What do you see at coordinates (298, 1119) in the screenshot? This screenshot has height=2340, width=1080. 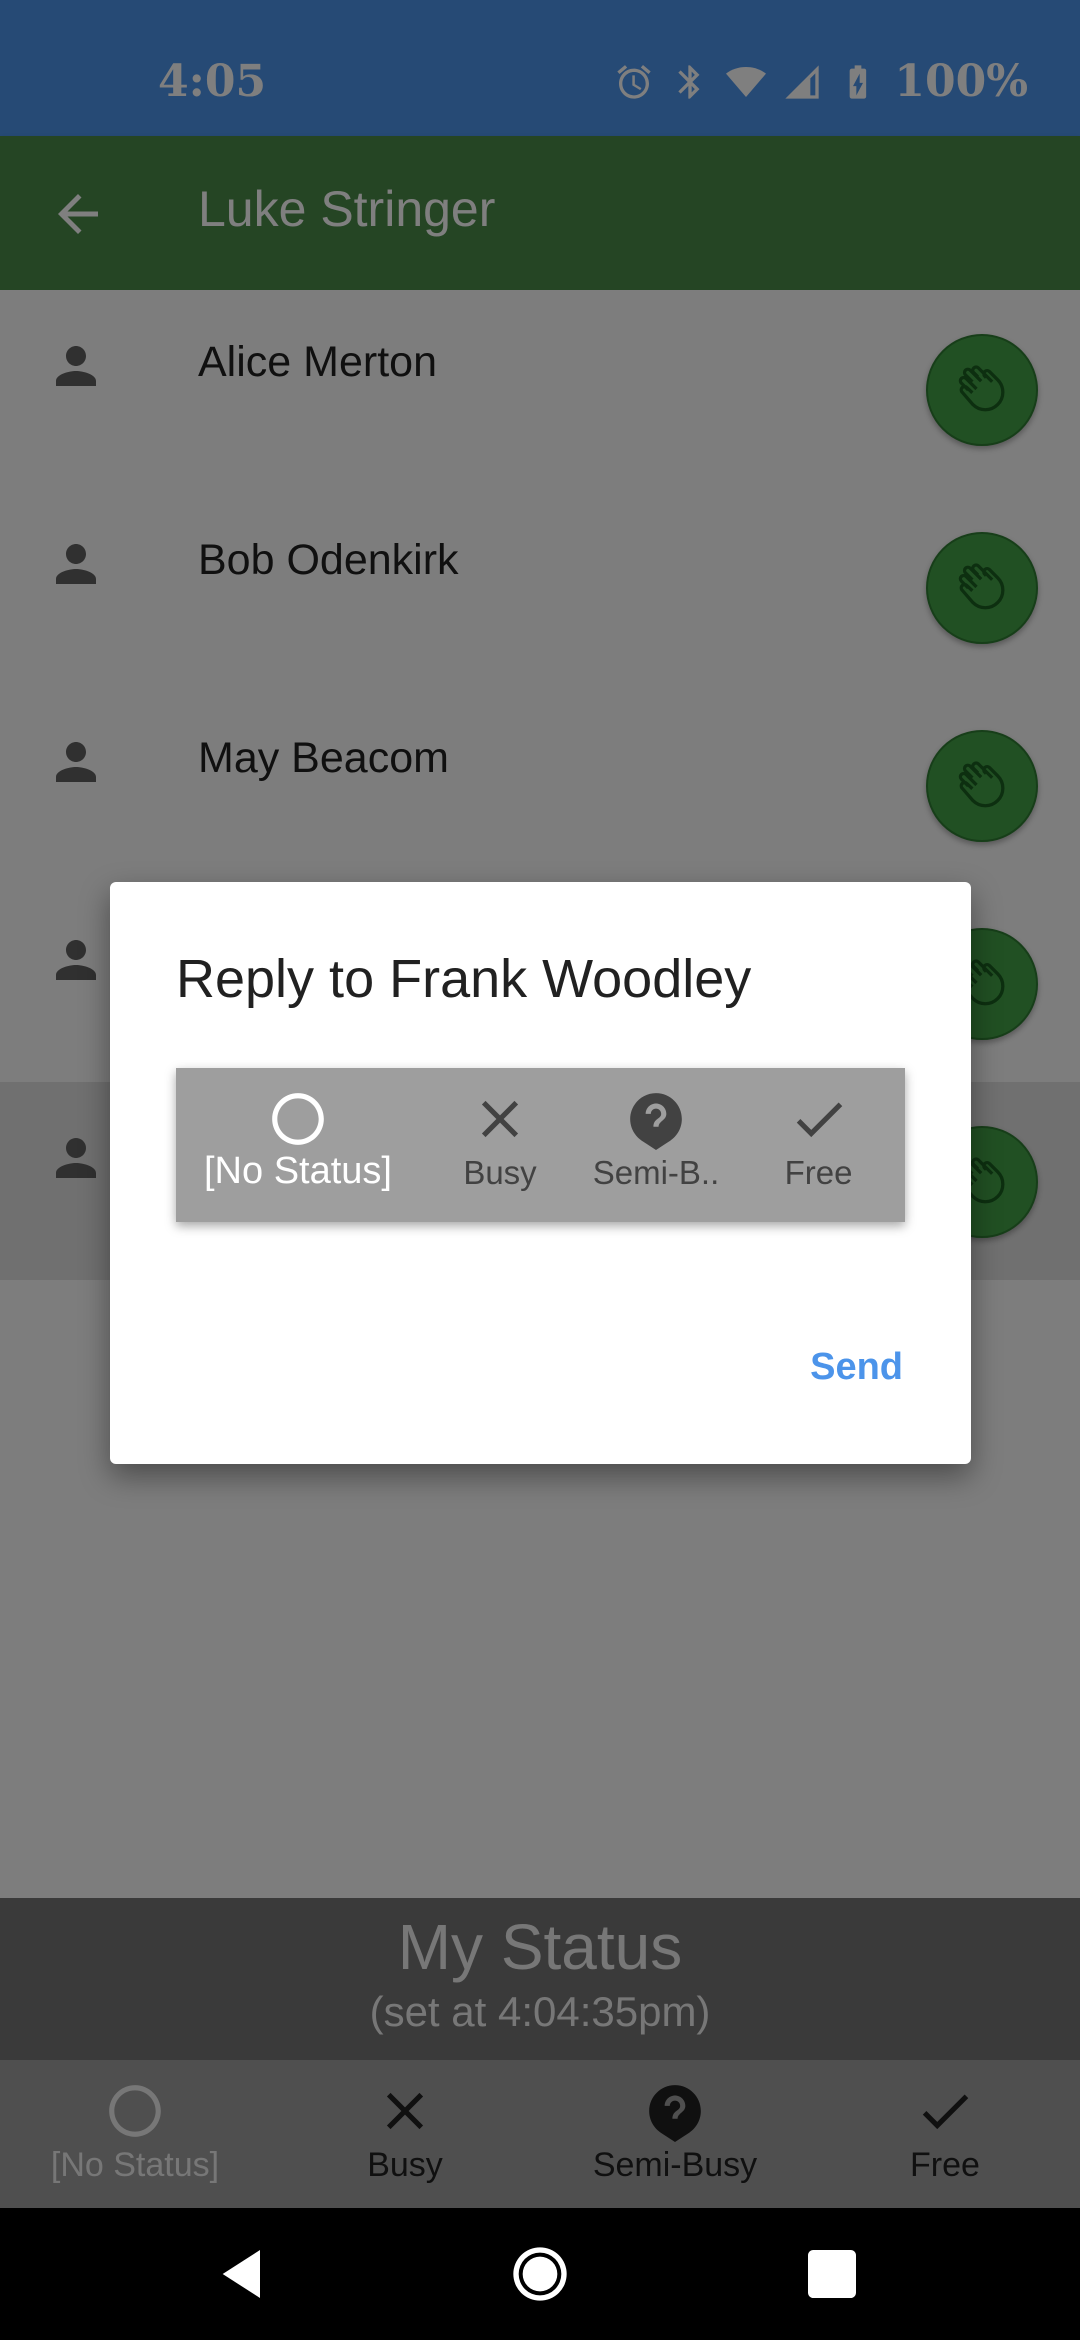 I see `circle-outline-icon` at bounding box center [298, 1119].